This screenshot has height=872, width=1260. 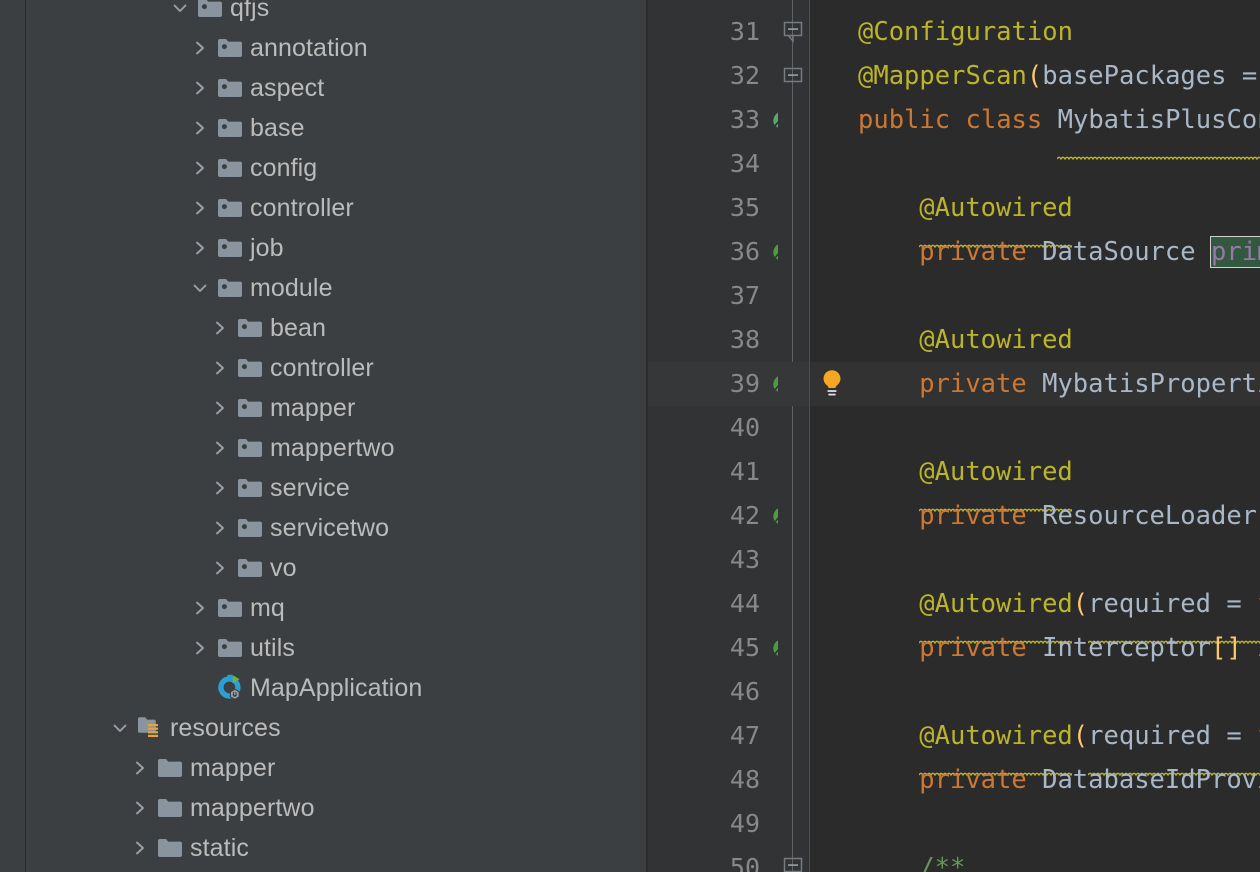 I want to click on tree-node-utils: utils, so click(x=336, y=648).